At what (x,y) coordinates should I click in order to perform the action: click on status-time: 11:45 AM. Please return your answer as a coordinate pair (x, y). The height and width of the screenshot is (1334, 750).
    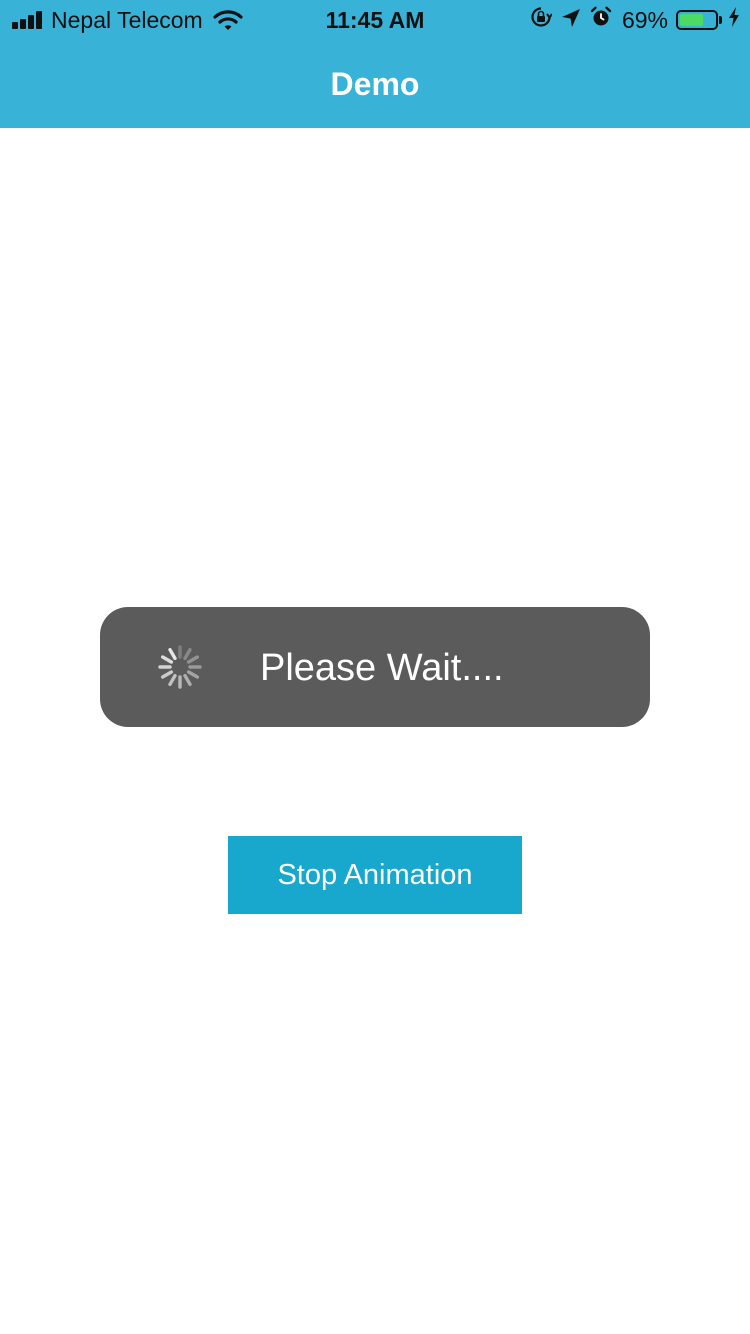
    Looking at the image, I should click on (375, 20).